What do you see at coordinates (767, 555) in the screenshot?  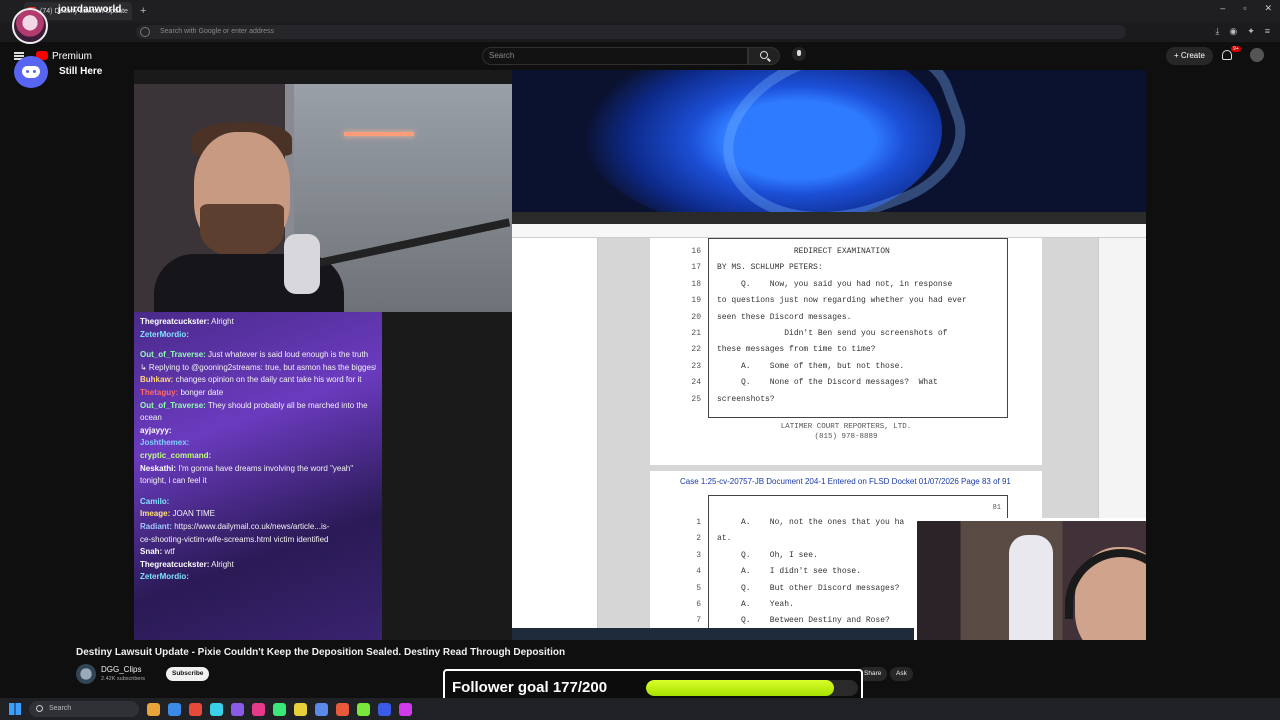 I see `line-text: Q. Oh, I see.` at bounding box center [767, 555].